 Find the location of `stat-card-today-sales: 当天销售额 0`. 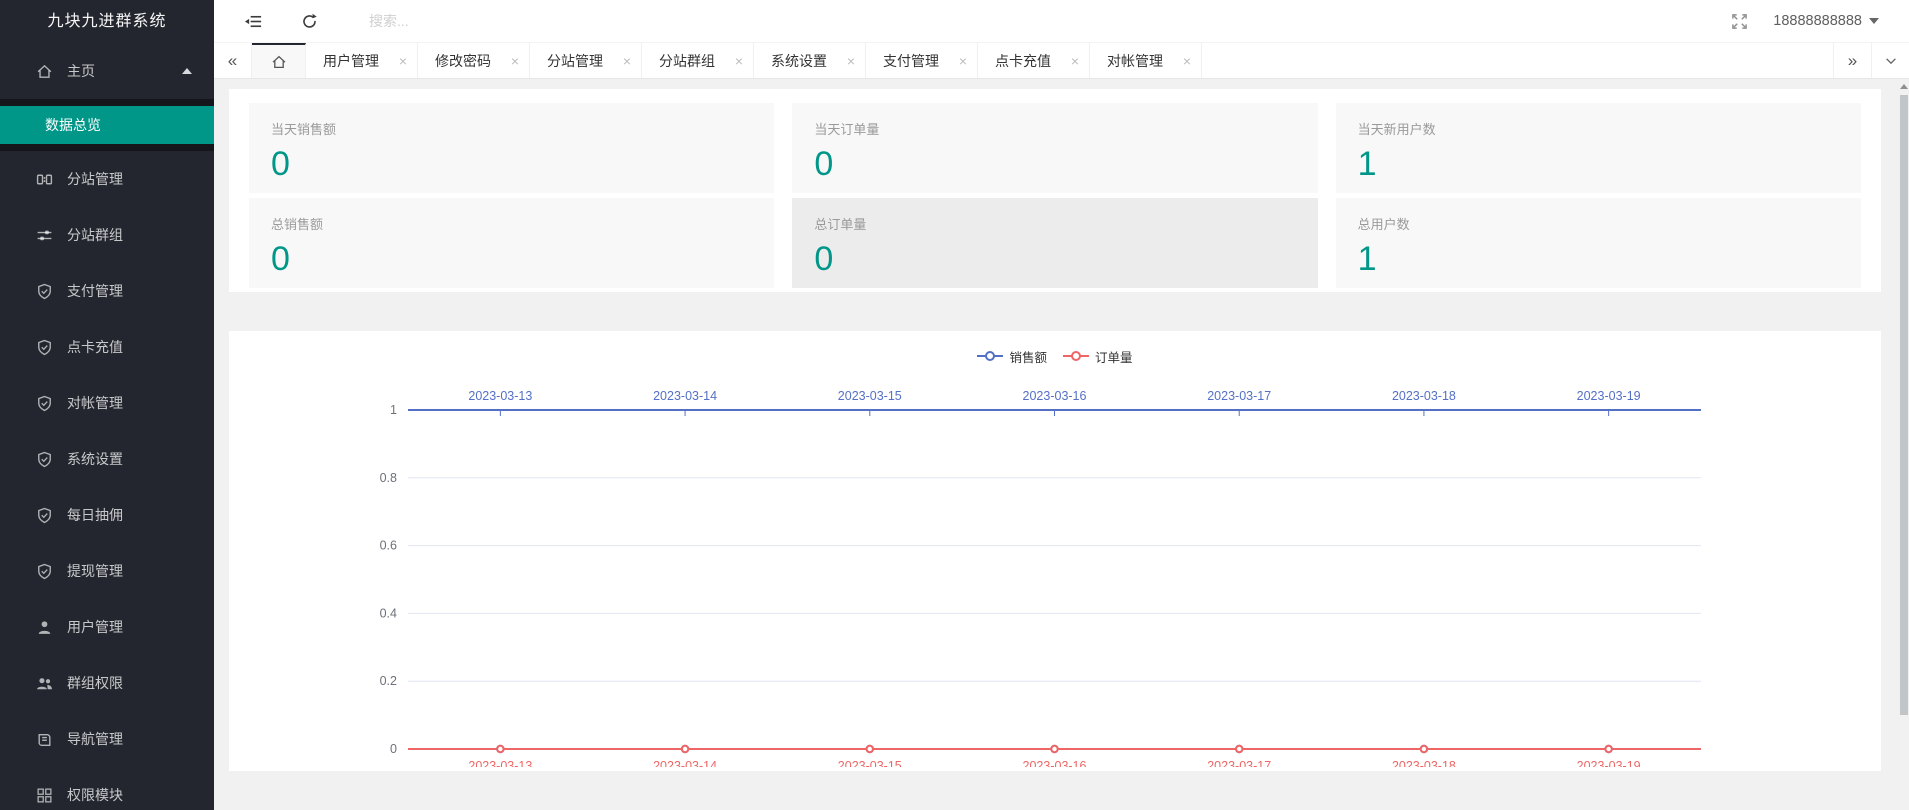

stat-card-today-sales: 当天销售额 0 is located at coordinates (512, 148).